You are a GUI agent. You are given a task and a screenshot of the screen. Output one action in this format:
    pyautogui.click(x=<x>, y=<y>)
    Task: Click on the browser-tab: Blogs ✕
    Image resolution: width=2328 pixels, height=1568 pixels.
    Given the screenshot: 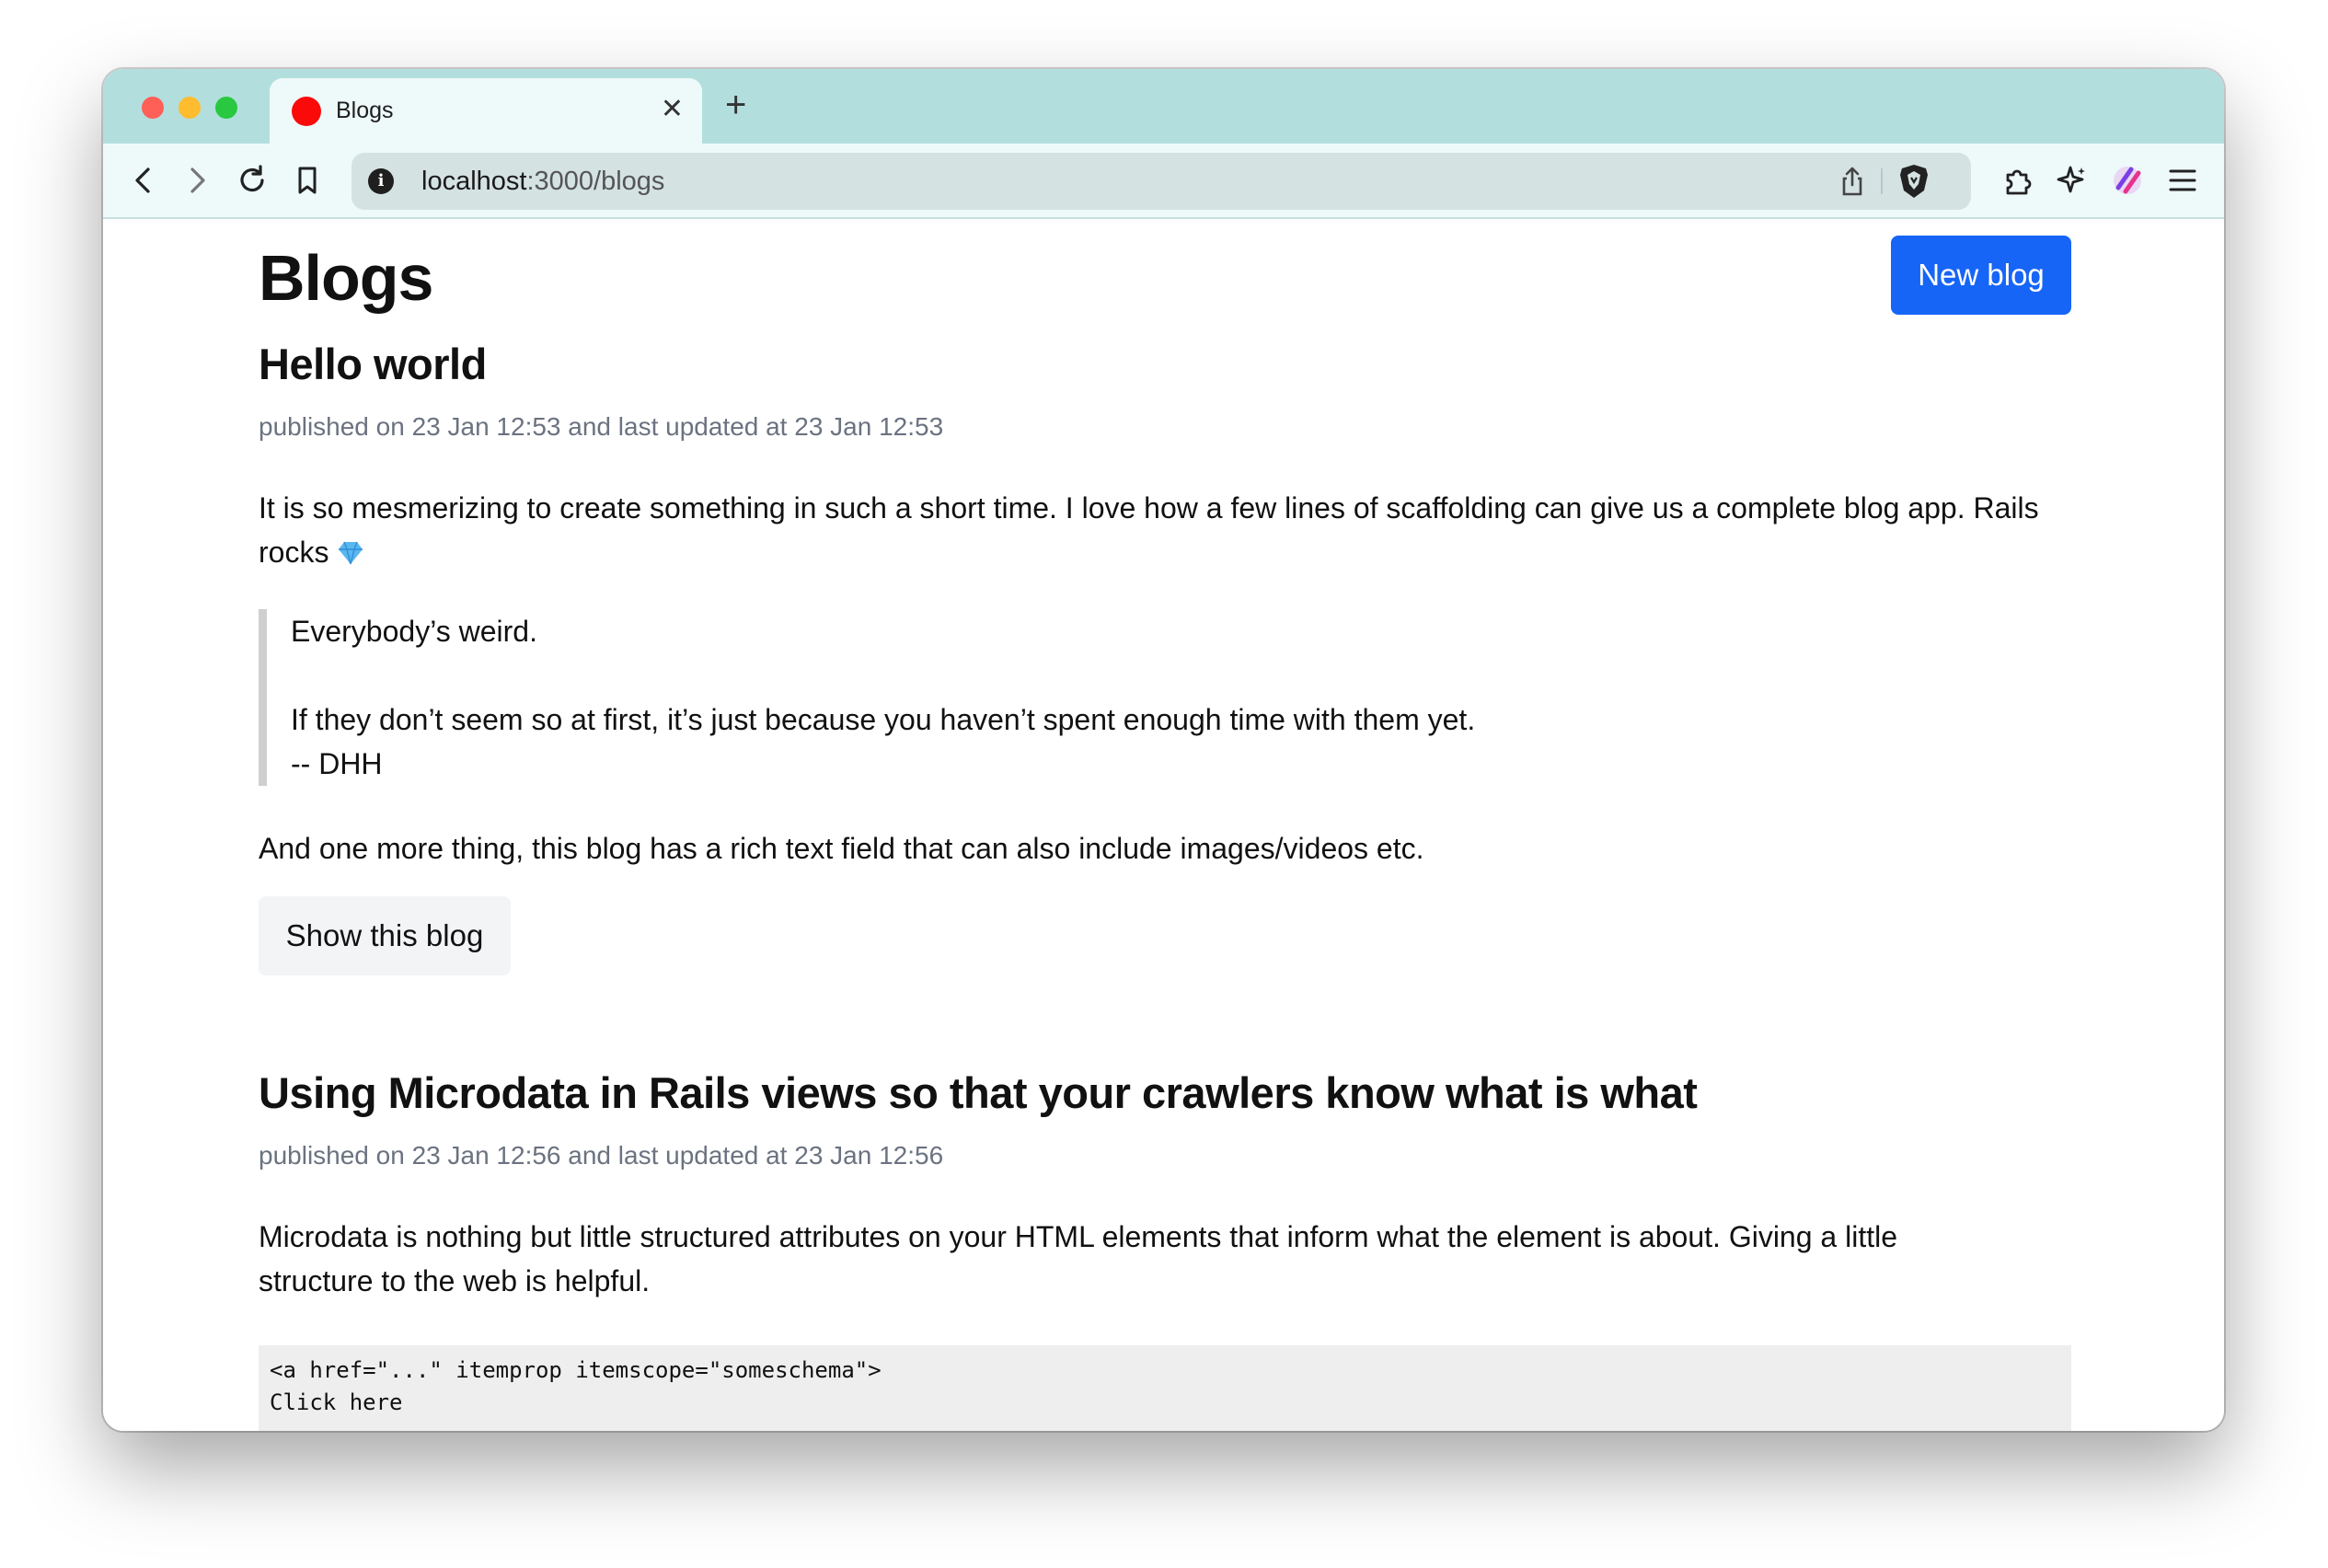 What is the action you would take?
    pyautogui.click(x=486, y=111)
    